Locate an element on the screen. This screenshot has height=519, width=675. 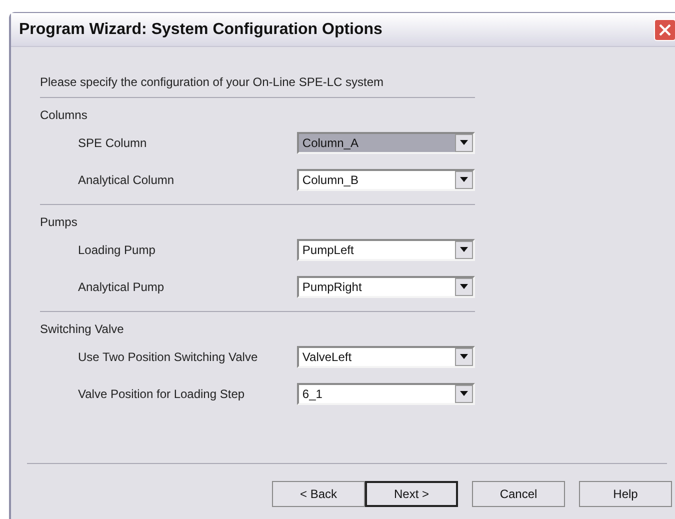
dropdown: Column_A is located at coordinates (386, 143).